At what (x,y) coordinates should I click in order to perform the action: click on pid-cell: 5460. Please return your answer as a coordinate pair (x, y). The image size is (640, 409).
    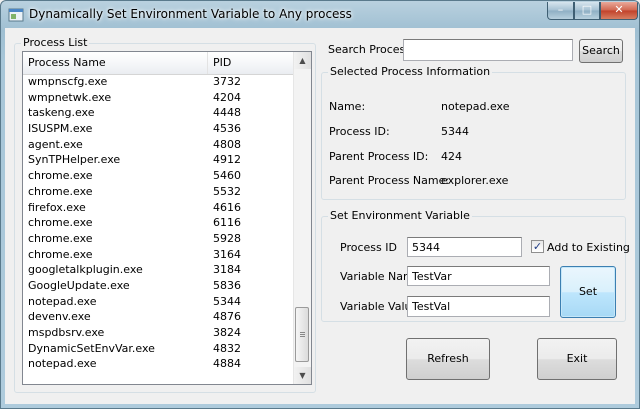
    Looking at the image, I should click on (227, 176).